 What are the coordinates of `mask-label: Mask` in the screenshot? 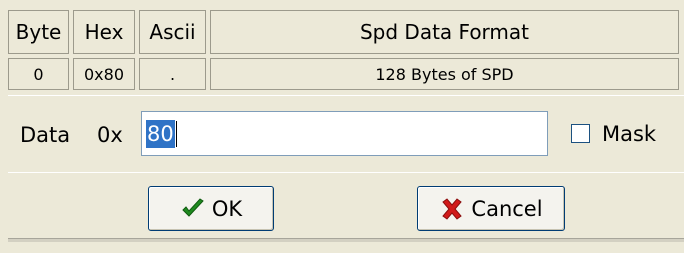 It's located at (629, 134).